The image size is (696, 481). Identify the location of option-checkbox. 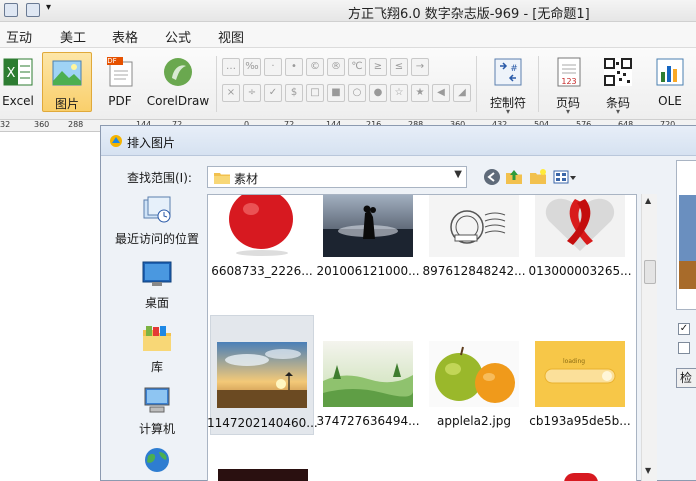
(684, 348).